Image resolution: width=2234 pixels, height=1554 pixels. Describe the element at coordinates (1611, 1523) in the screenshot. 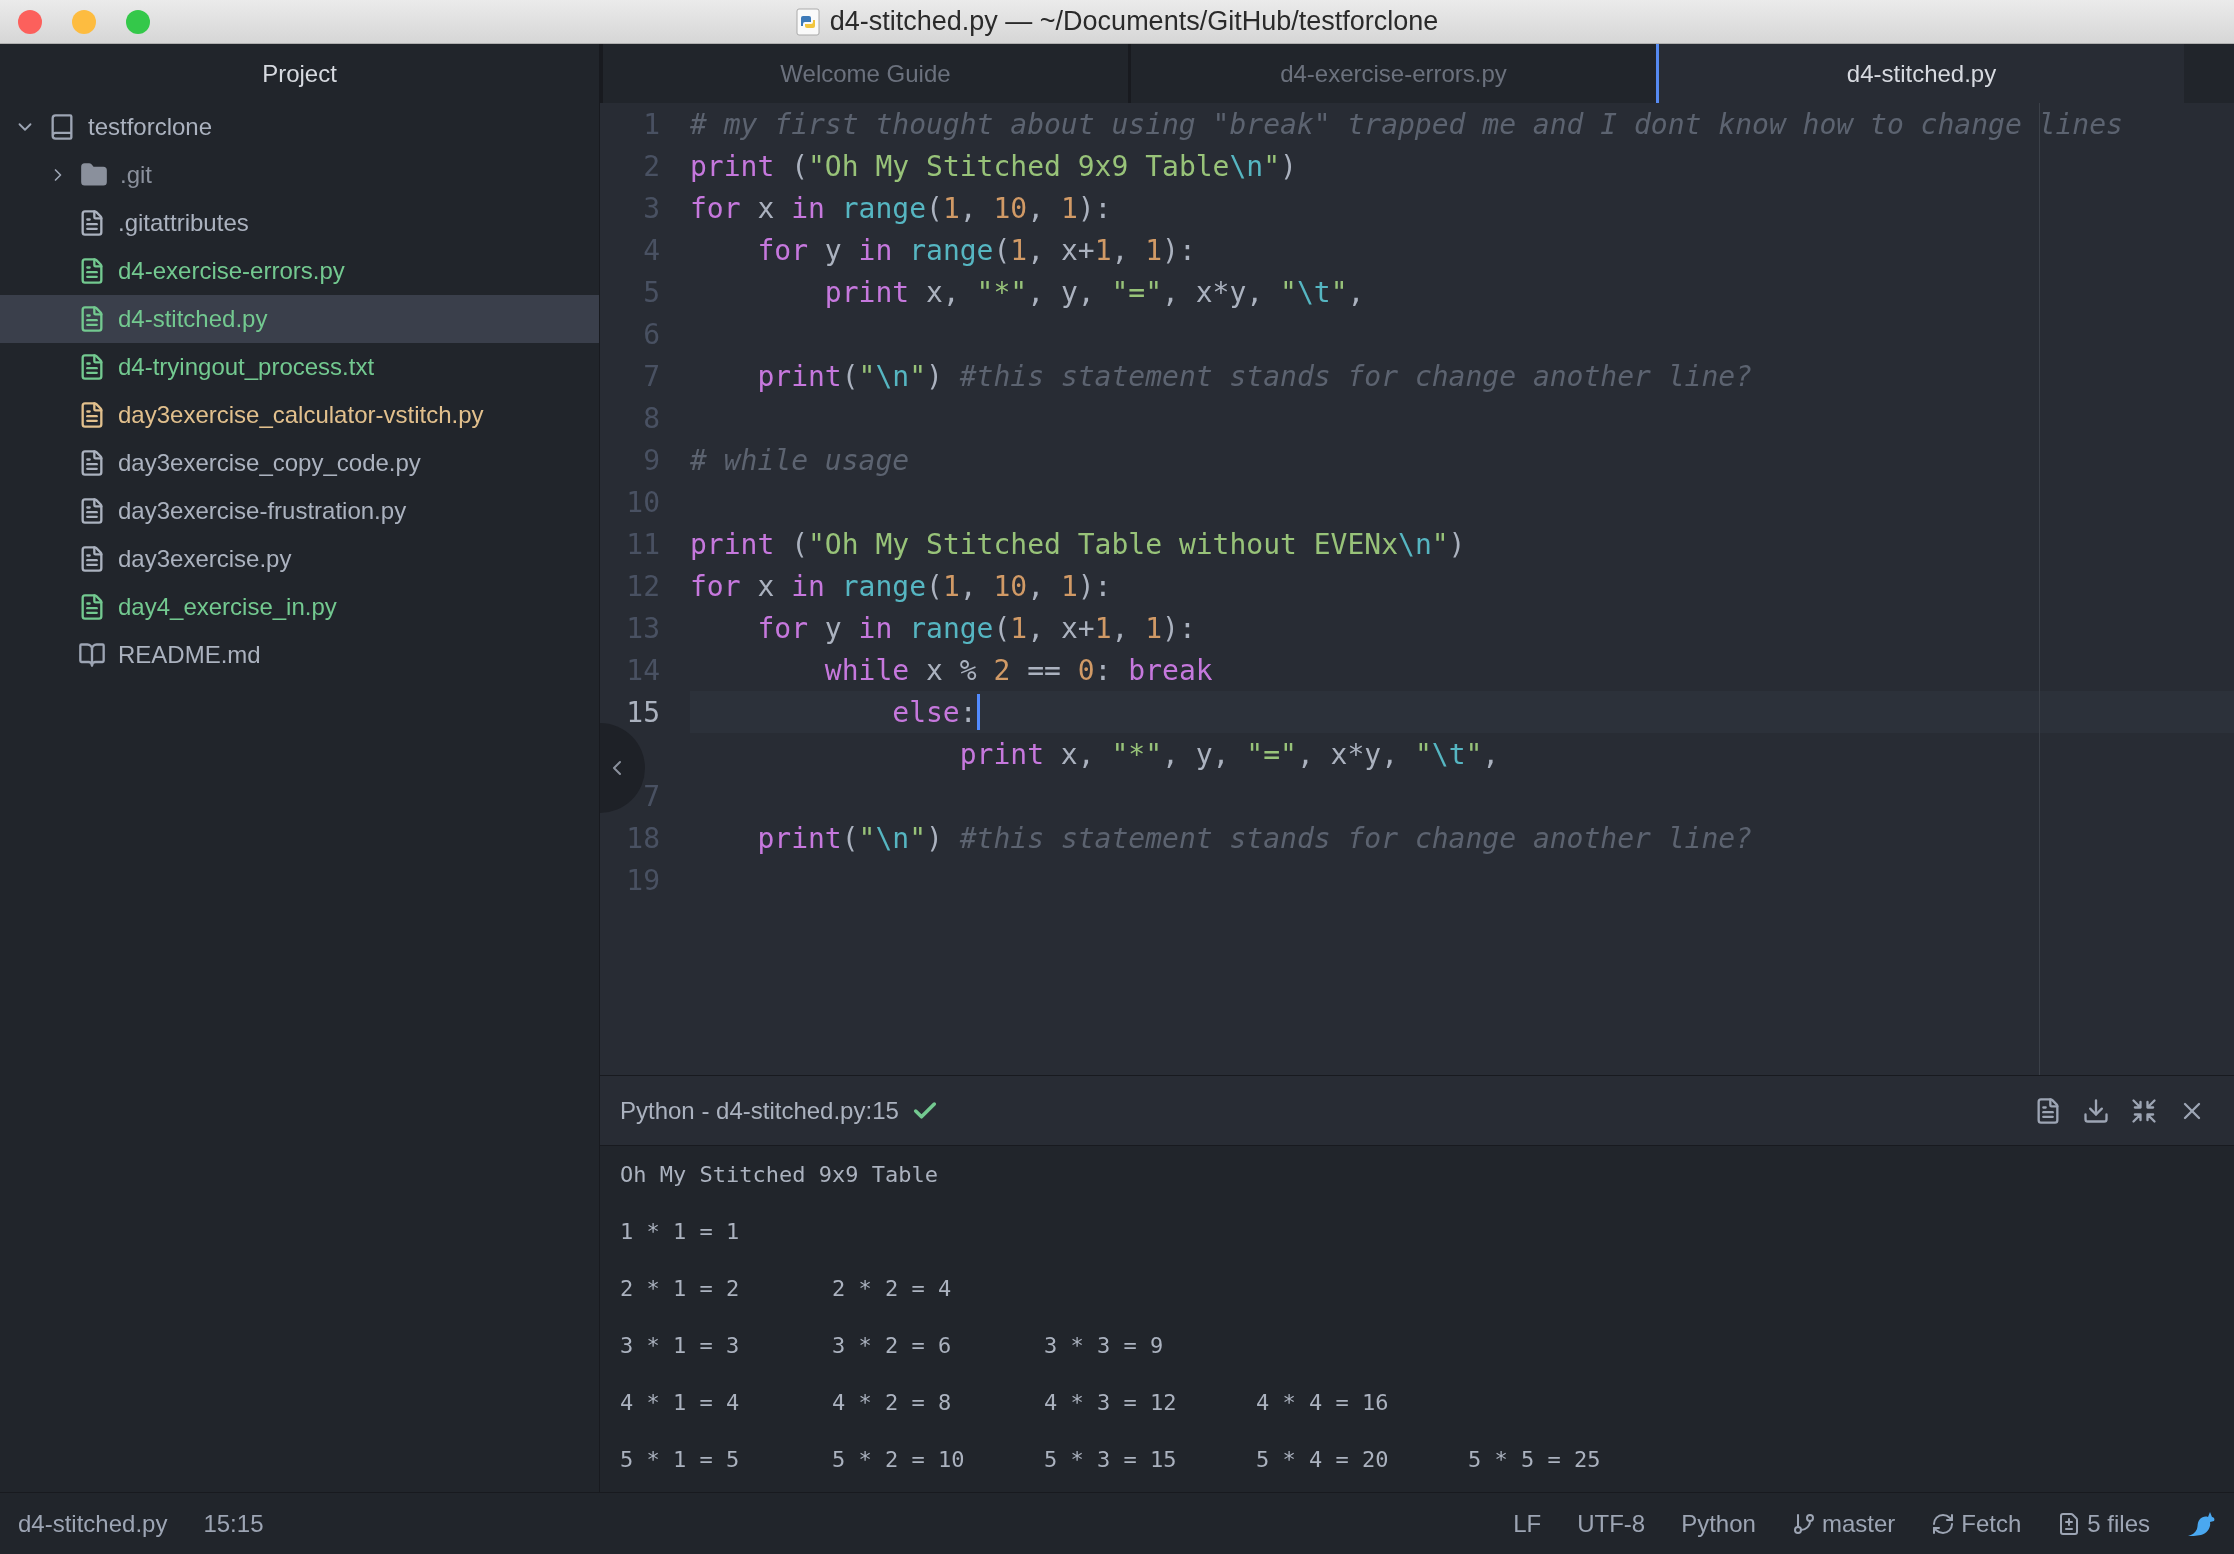

I see `encoding: UTF-8` at that location.